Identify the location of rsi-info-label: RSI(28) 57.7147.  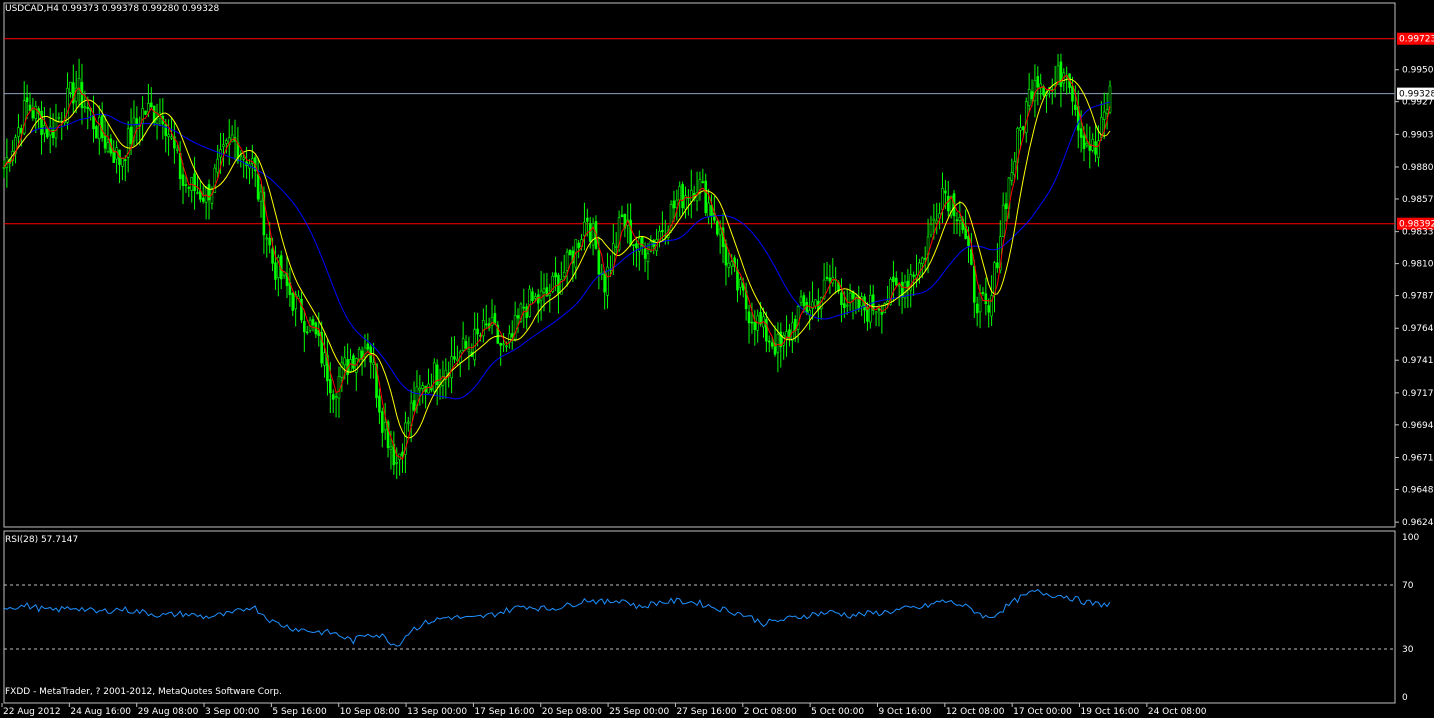
(42, 540).